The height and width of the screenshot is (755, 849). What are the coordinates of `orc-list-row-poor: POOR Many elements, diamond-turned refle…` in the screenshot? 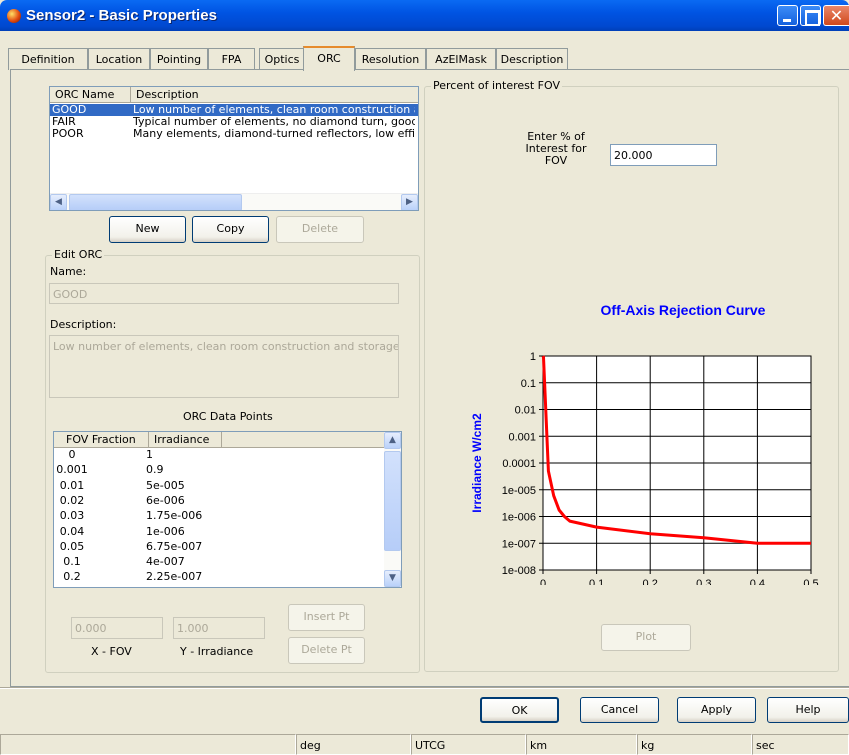 It's located at (234, 134).